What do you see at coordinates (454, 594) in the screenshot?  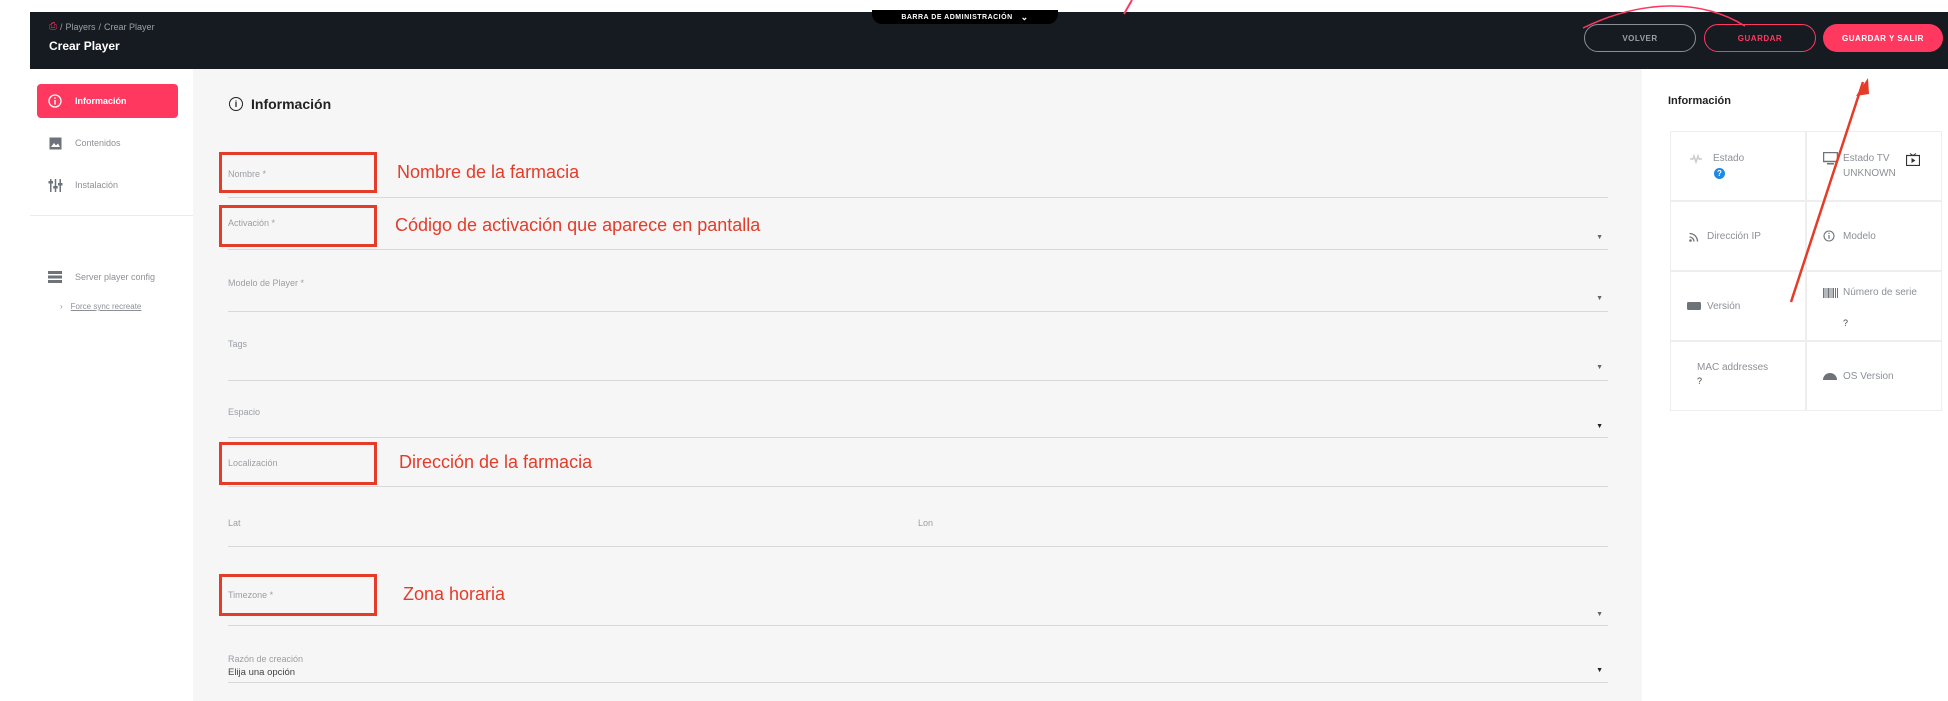 I see `annotation-timezone: Zona horaria` at bounding box center [454, 594].